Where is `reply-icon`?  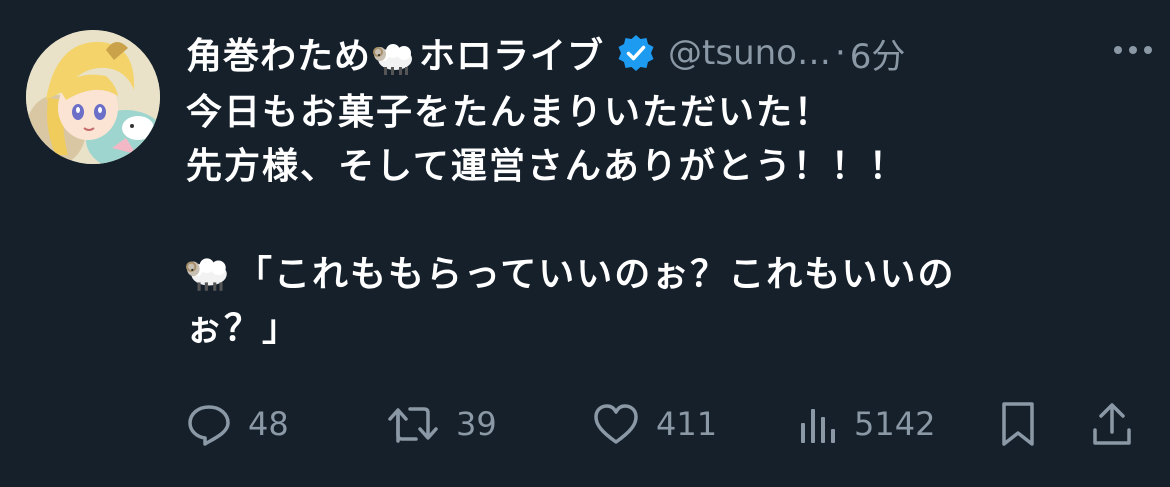
reply-icon is located at coordinates (209, 425).